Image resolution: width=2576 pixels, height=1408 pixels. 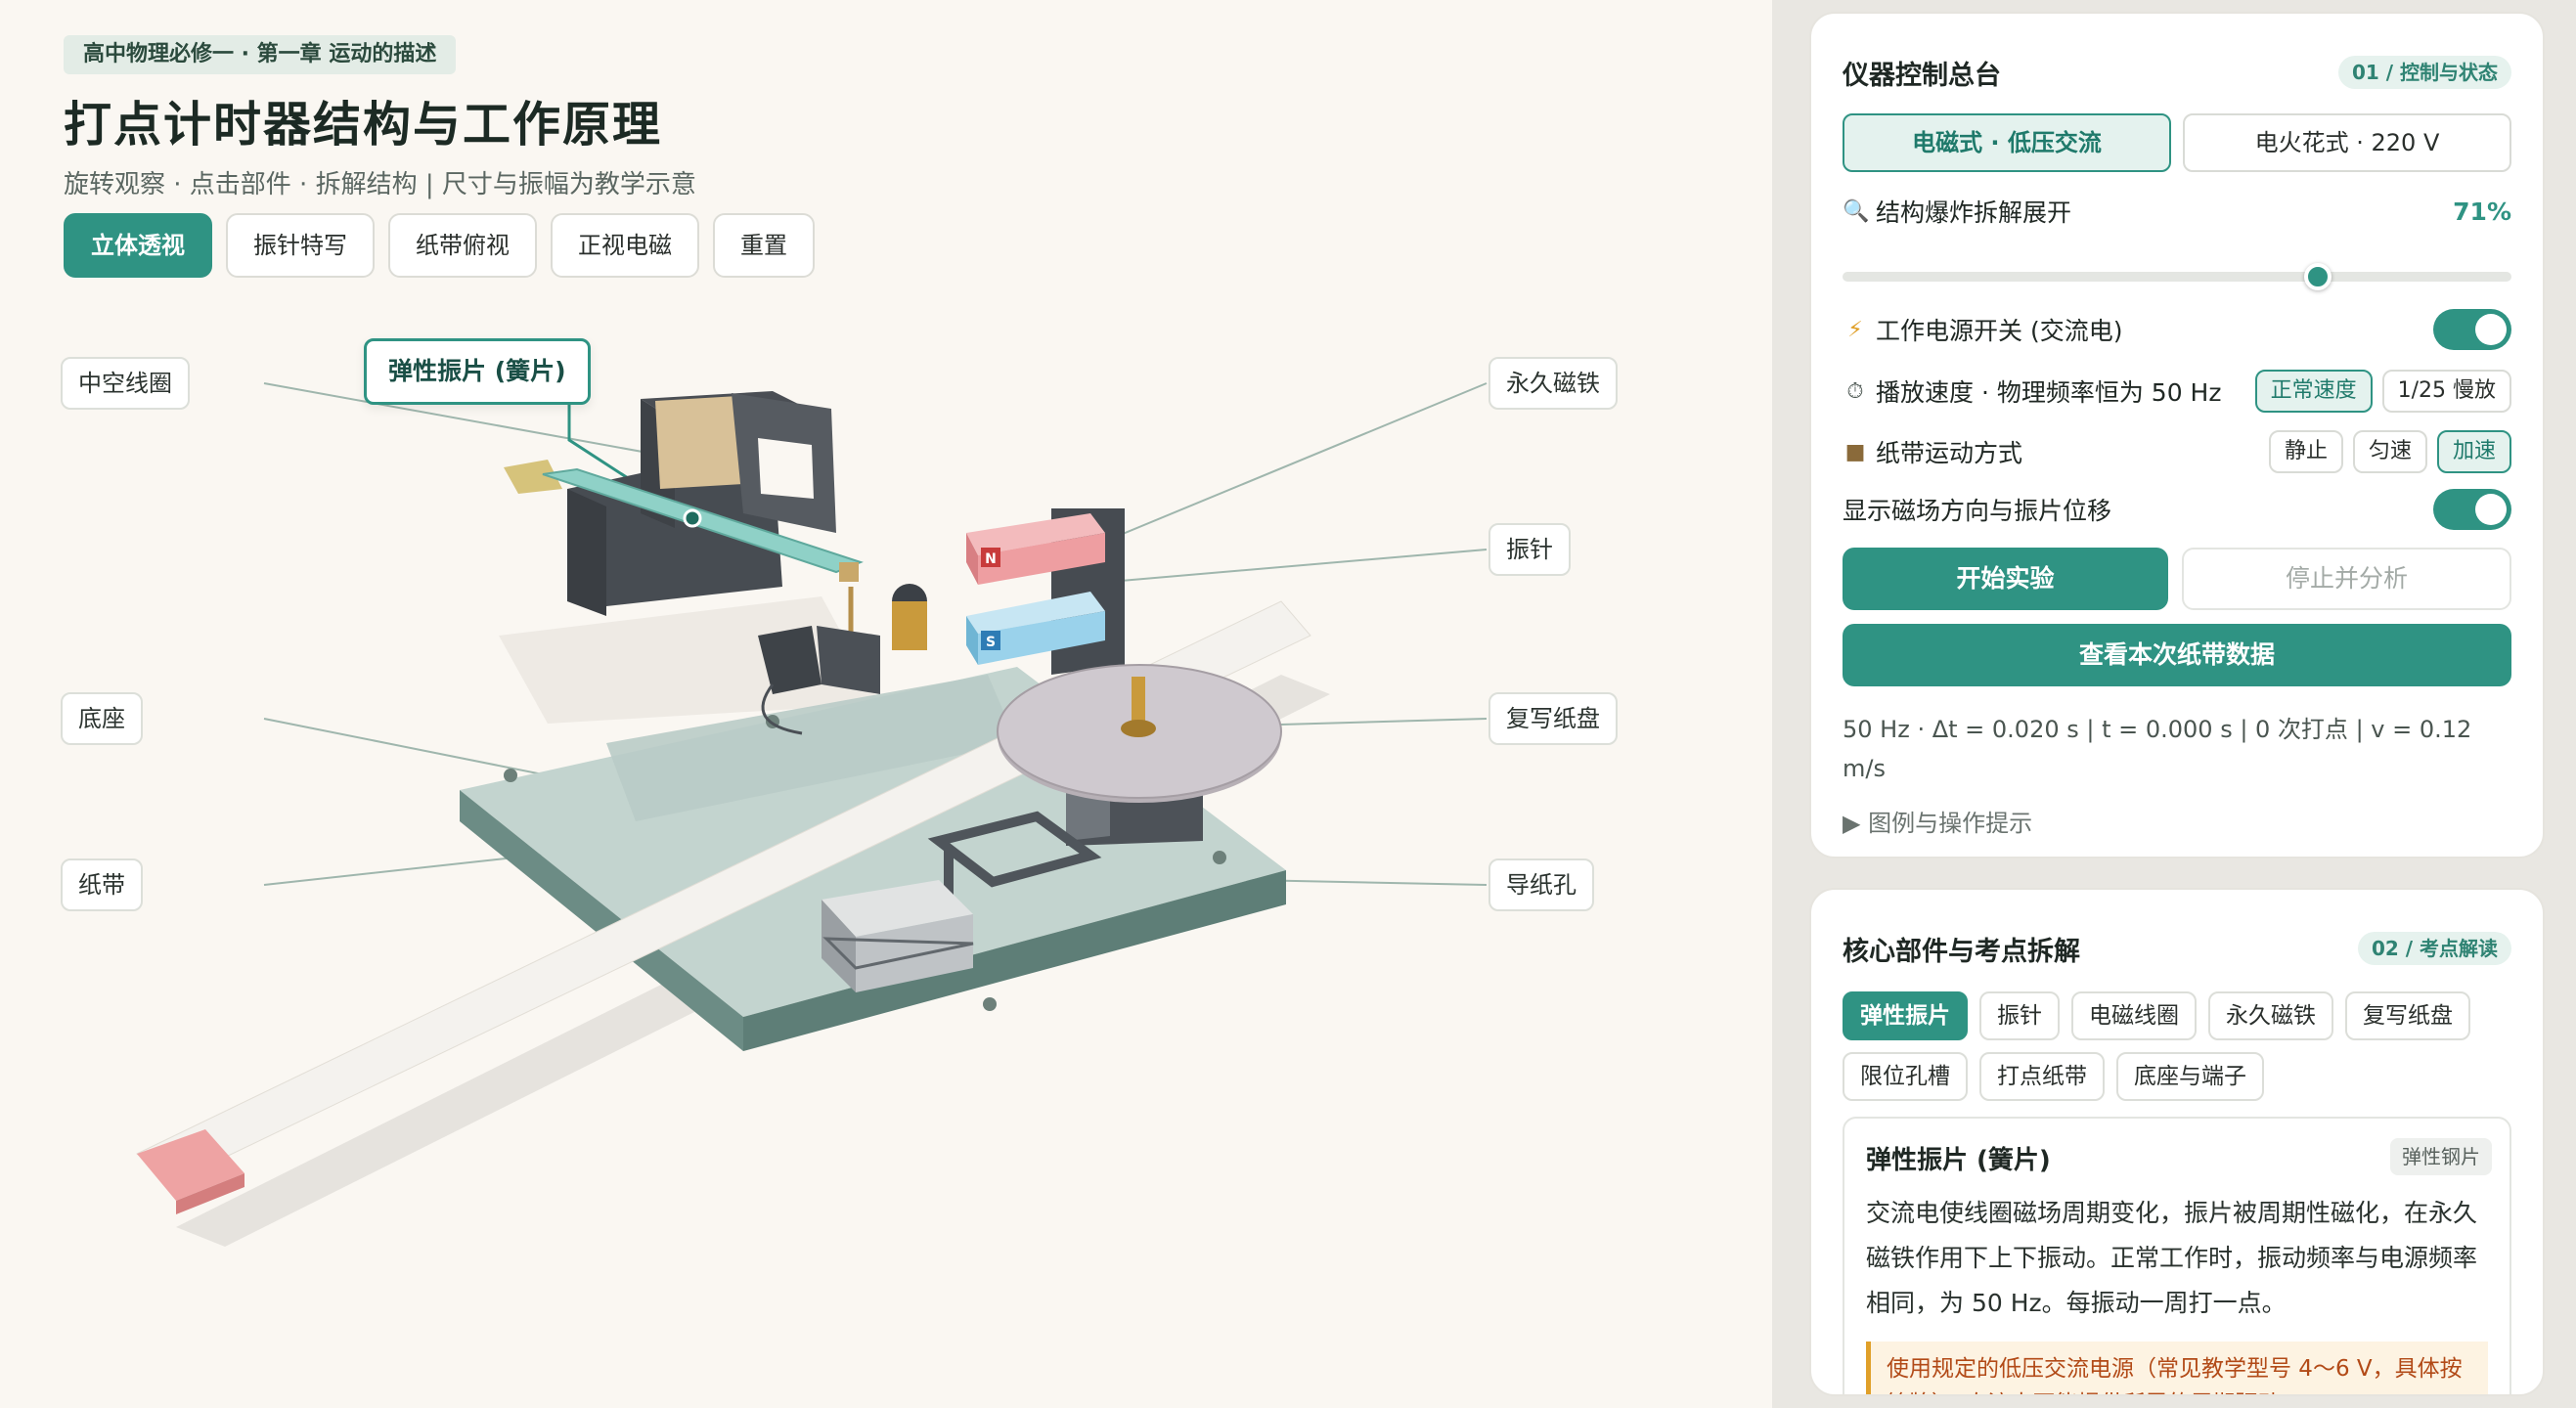 I want to click on tape-uniform-button: 匀速, so click(x=2389, y=451).